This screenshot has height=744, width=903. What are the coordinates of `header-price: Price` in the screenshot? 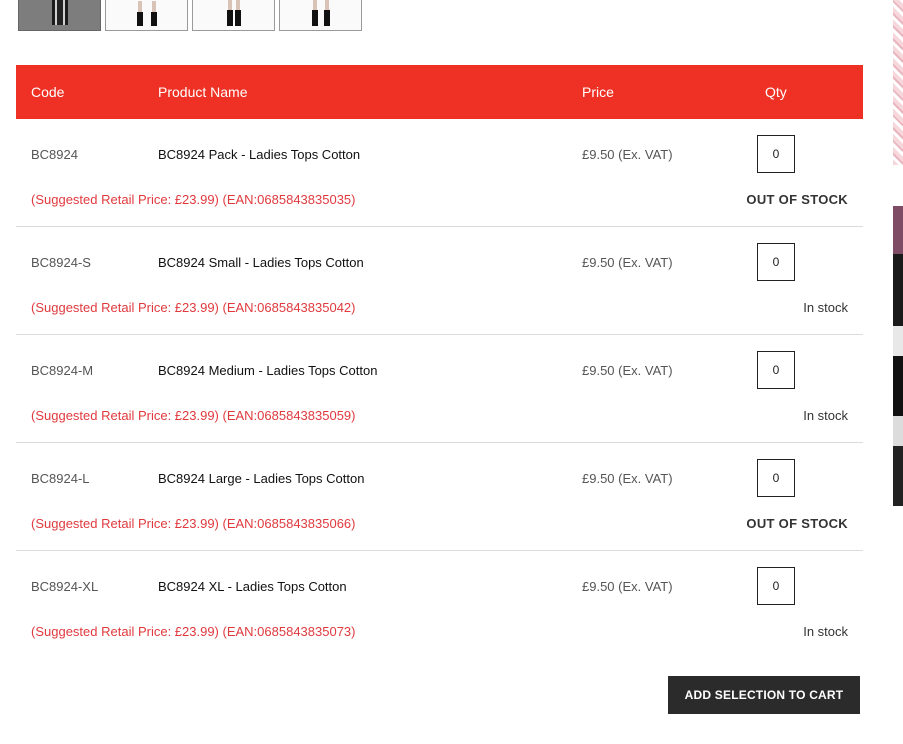 It's located at (598, 92).